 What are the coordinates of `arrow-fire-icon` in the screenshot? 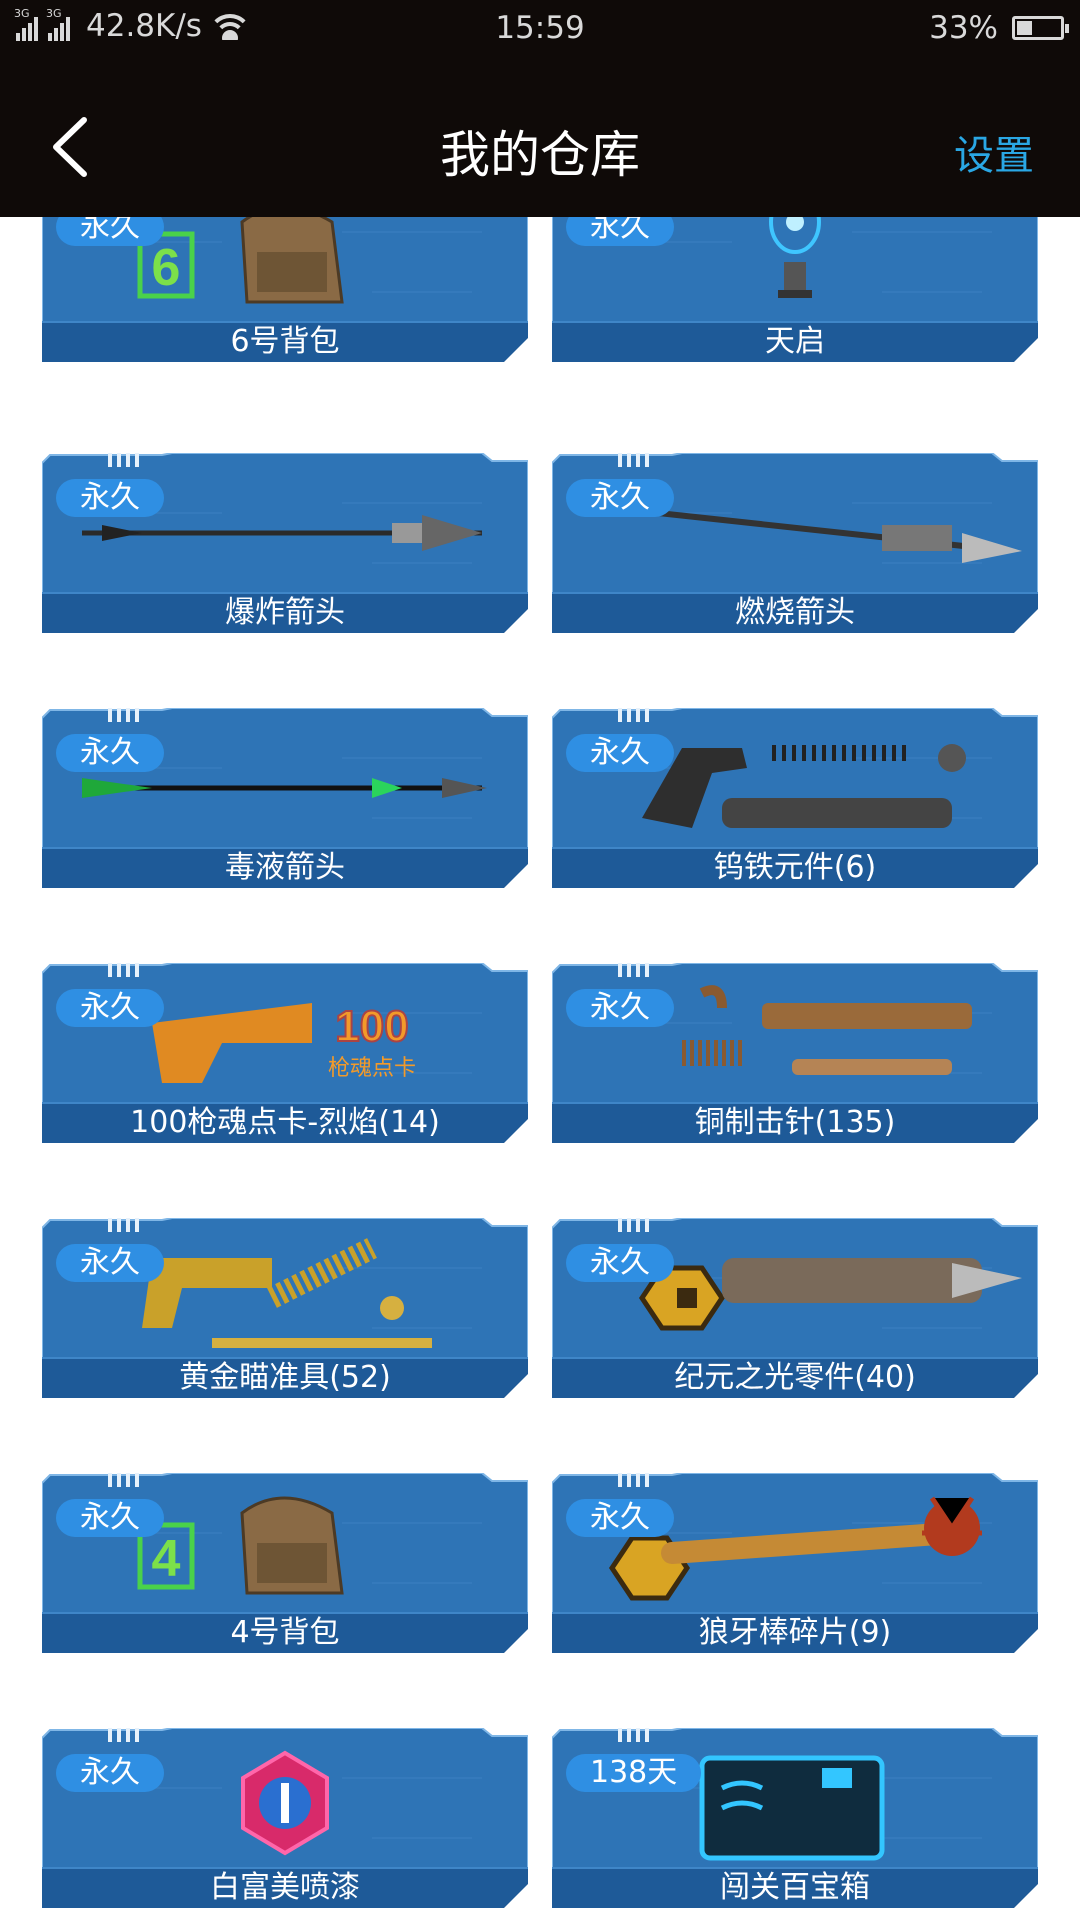 It's located at (816, 534).